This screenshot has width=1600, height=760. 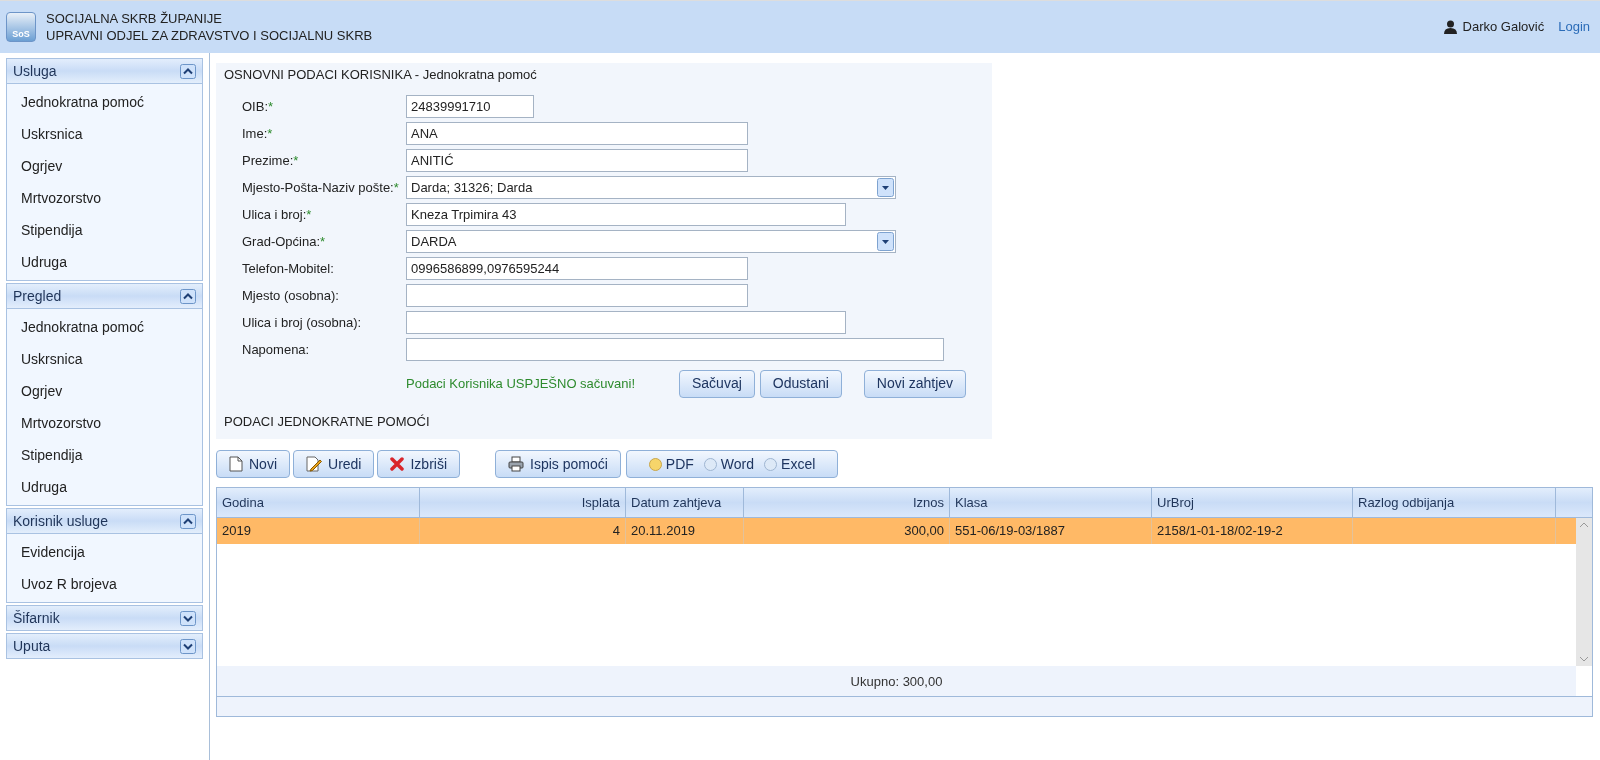 I want to click on form-title: OSNOVNI PODACI KORISNIKA - Jednokratna pomoć, so click(x=381, y=75).